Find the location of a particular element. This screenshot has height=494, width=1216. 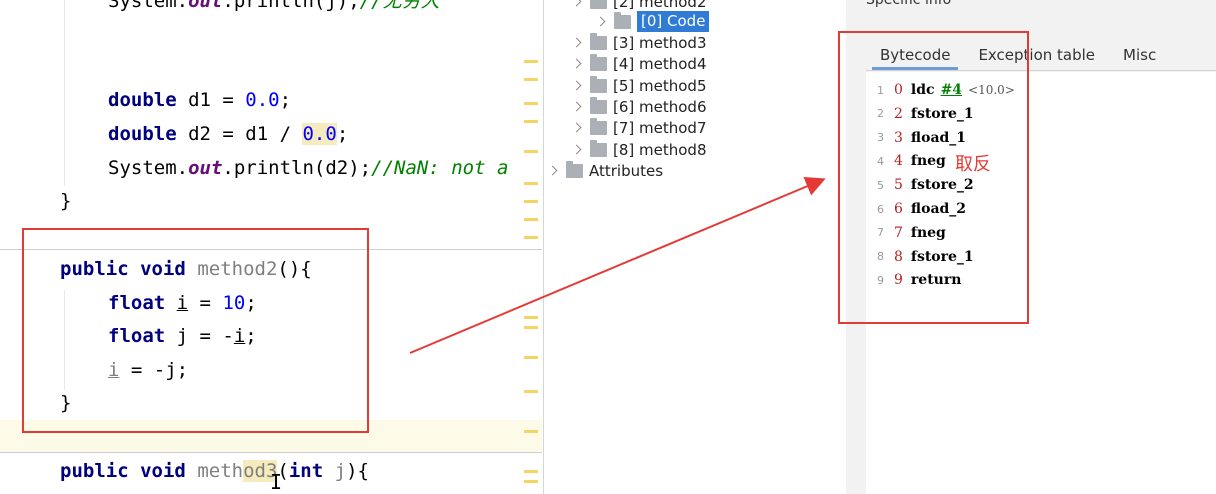

tree-item: [3] method3 is located at coordinates (639, 42).